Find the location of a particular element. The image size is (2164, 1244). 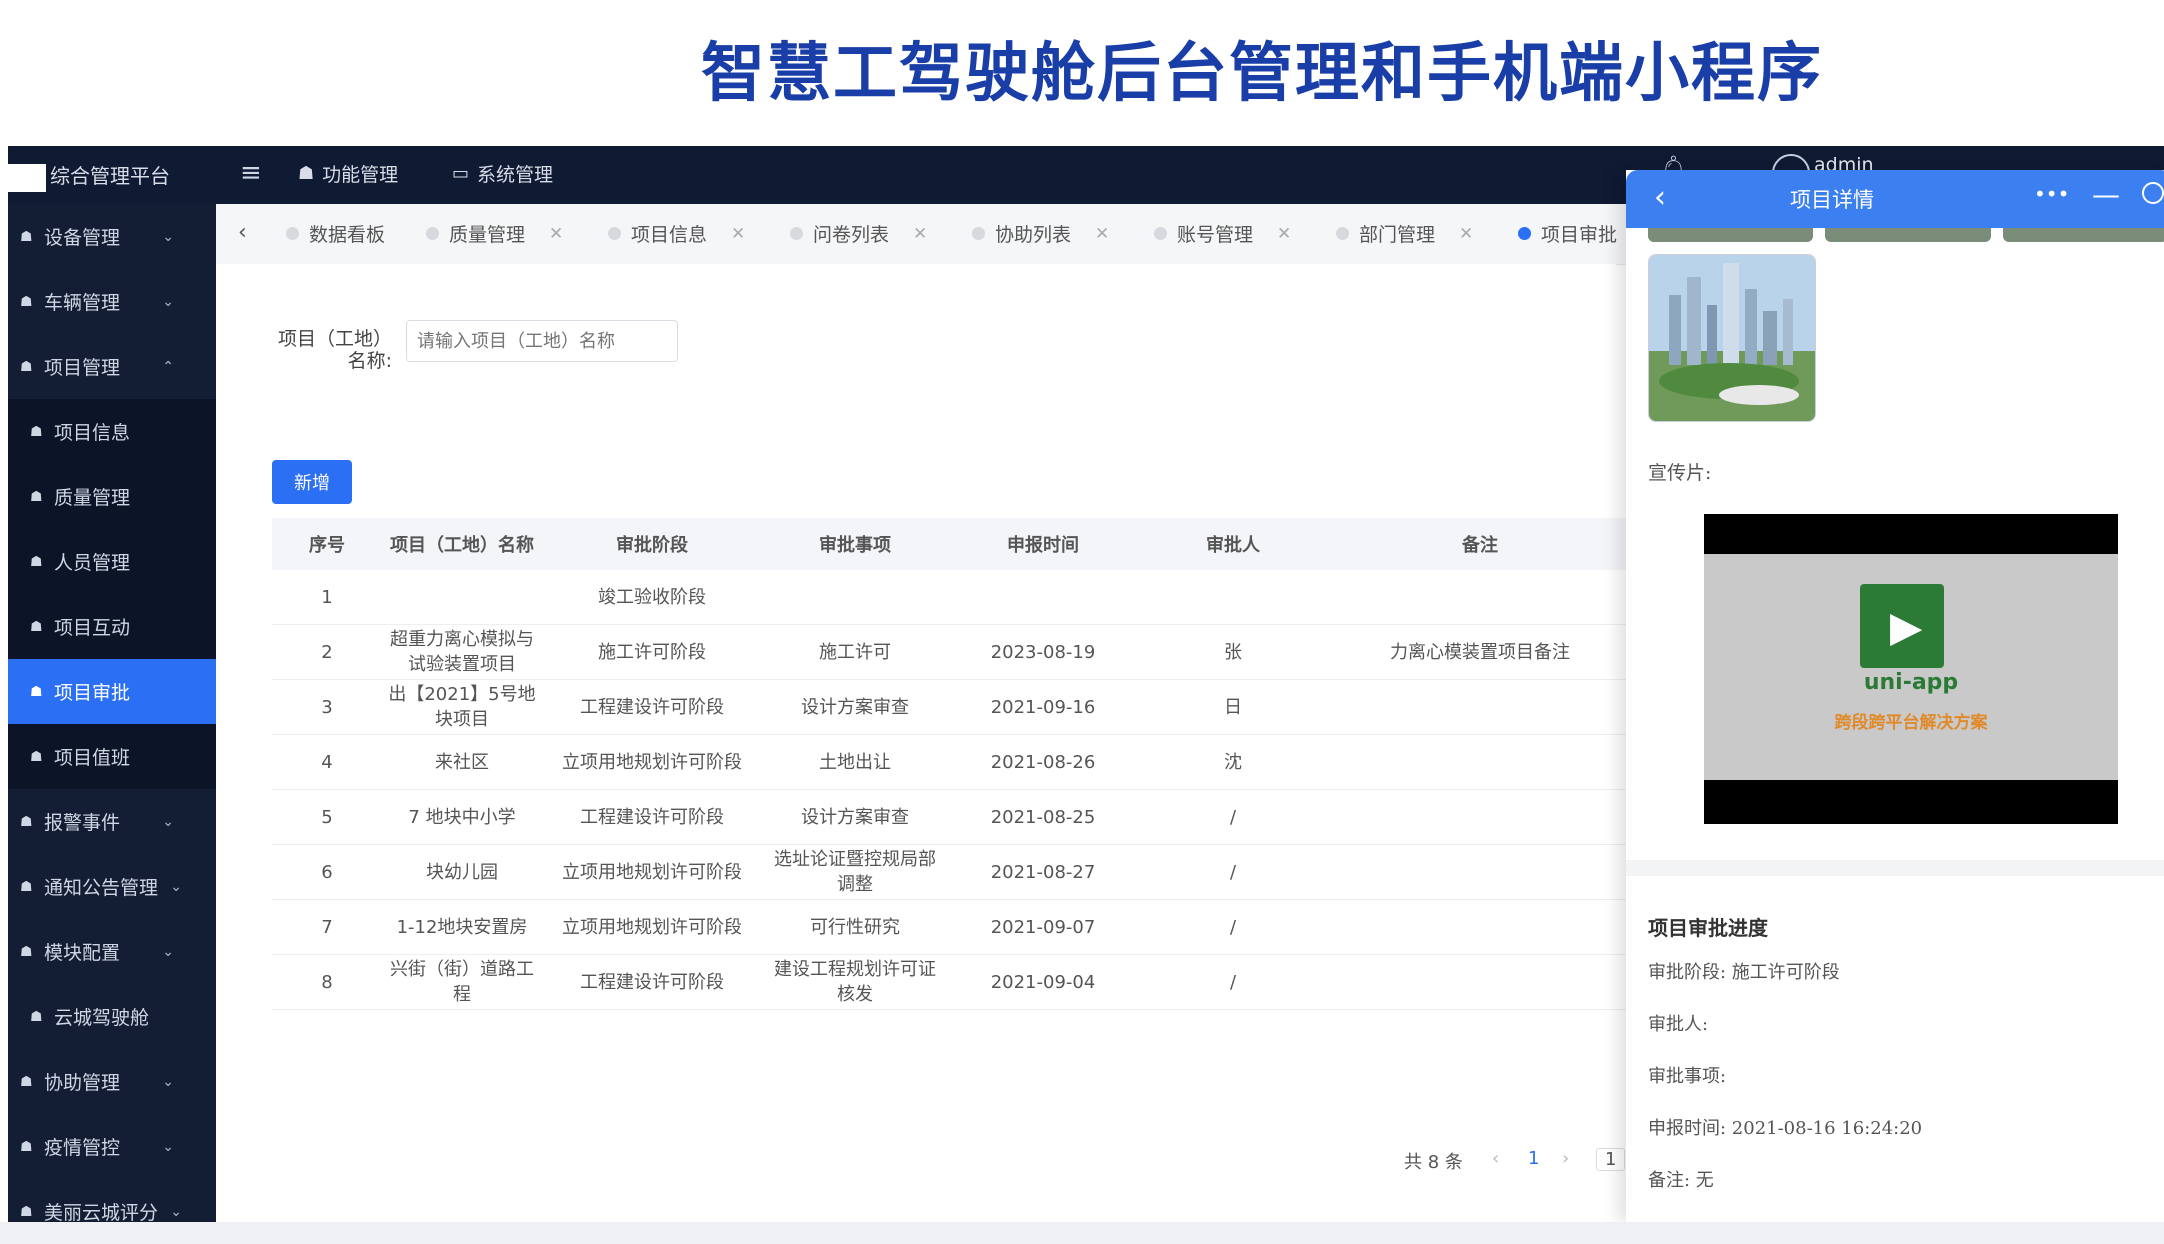

sidebar-item-duty: ☗ 项目值班 is located at coordinates (112, 756).